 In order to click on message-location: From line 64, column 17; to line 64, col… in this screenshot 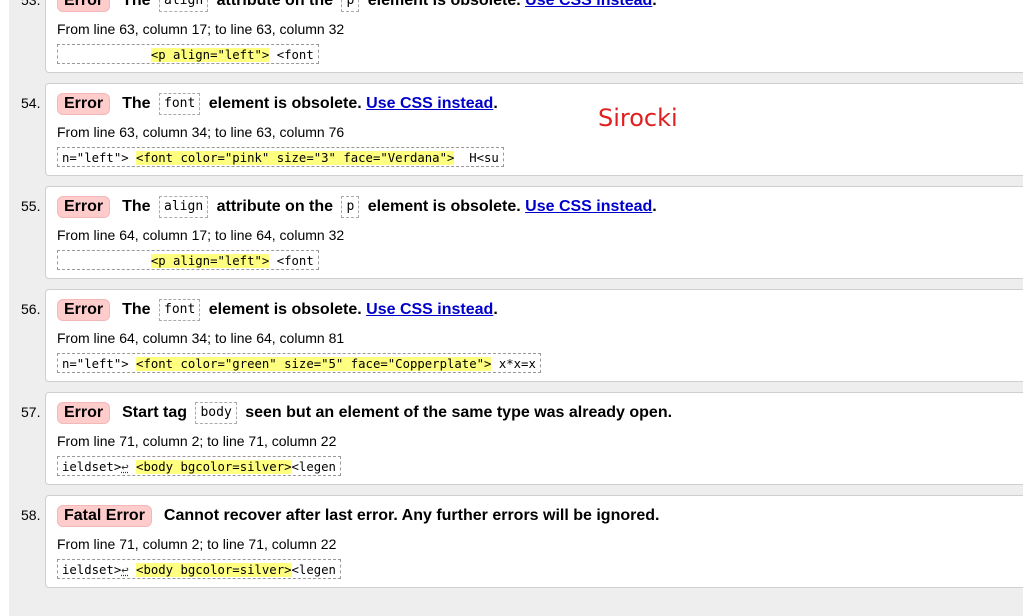, I will do `click(201, 235)`.